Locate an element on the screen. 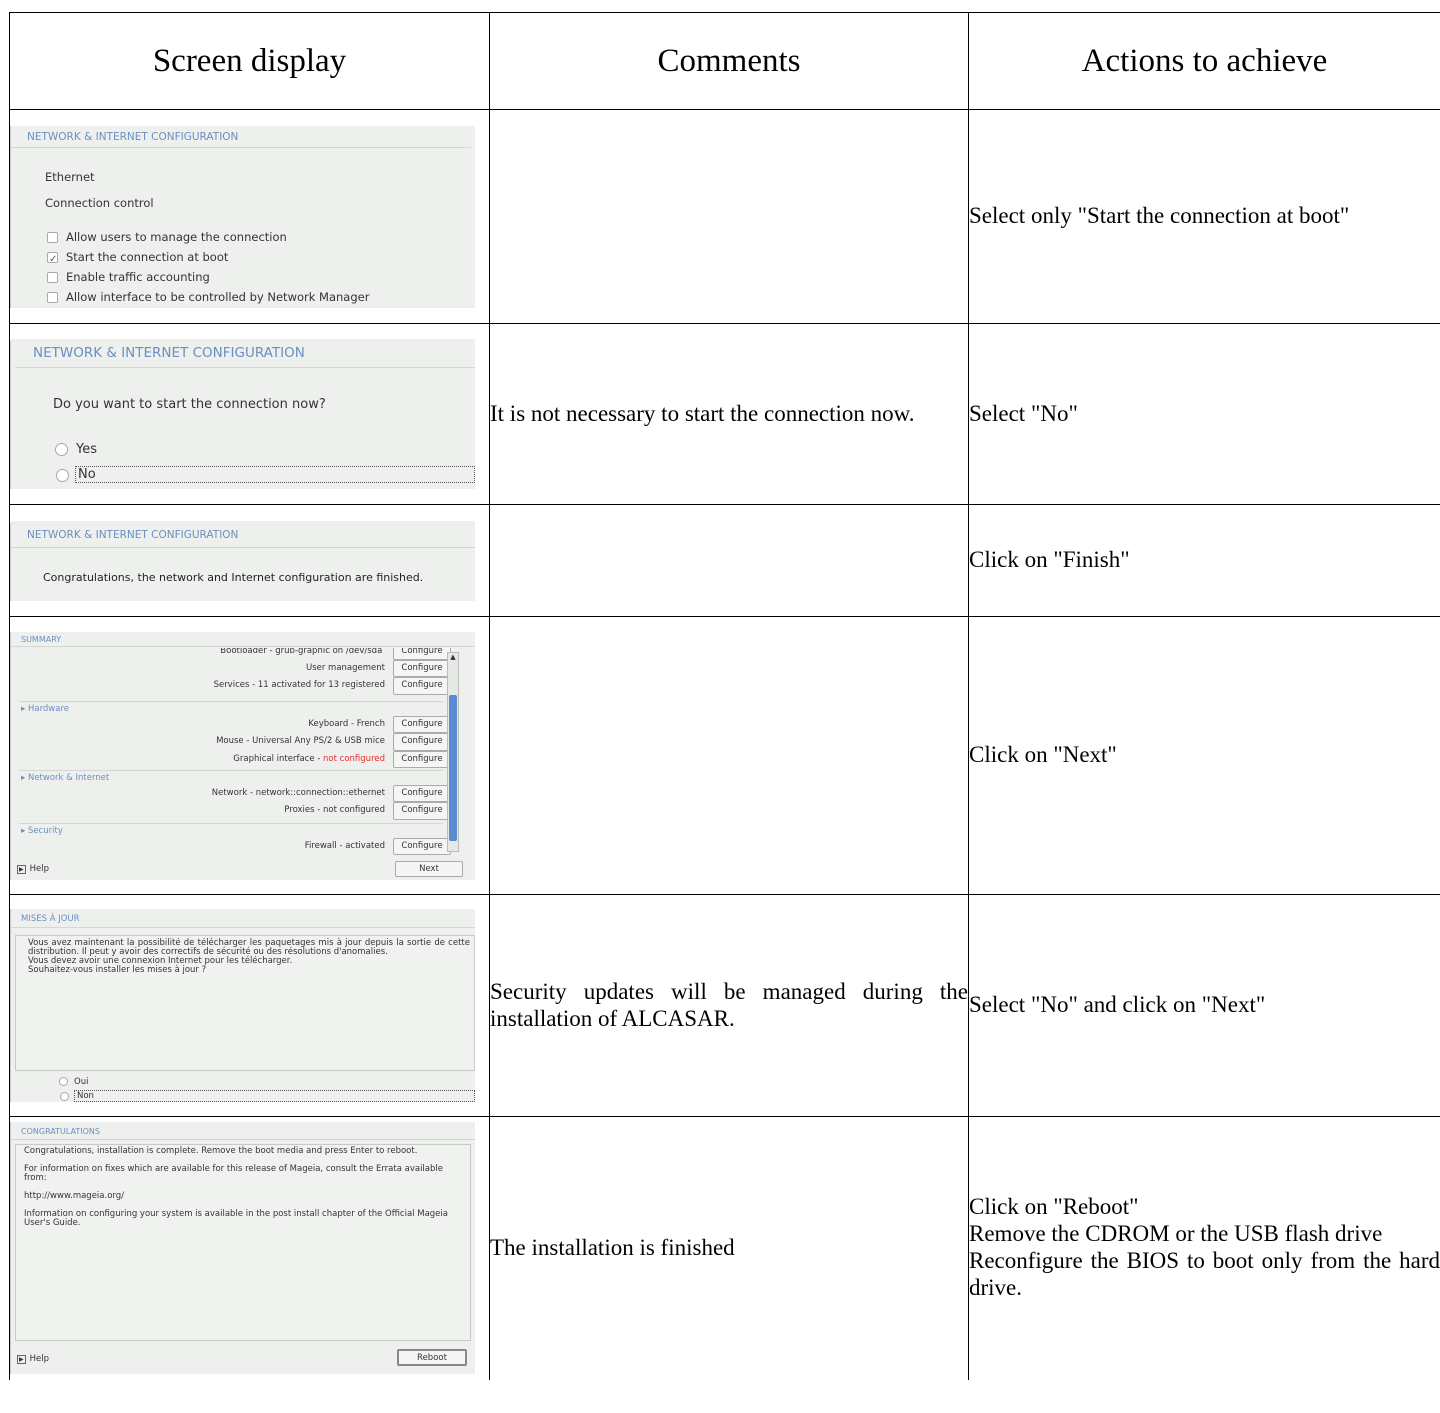  screenshot-title: SUMMARY is located at coordinates (243, 639).